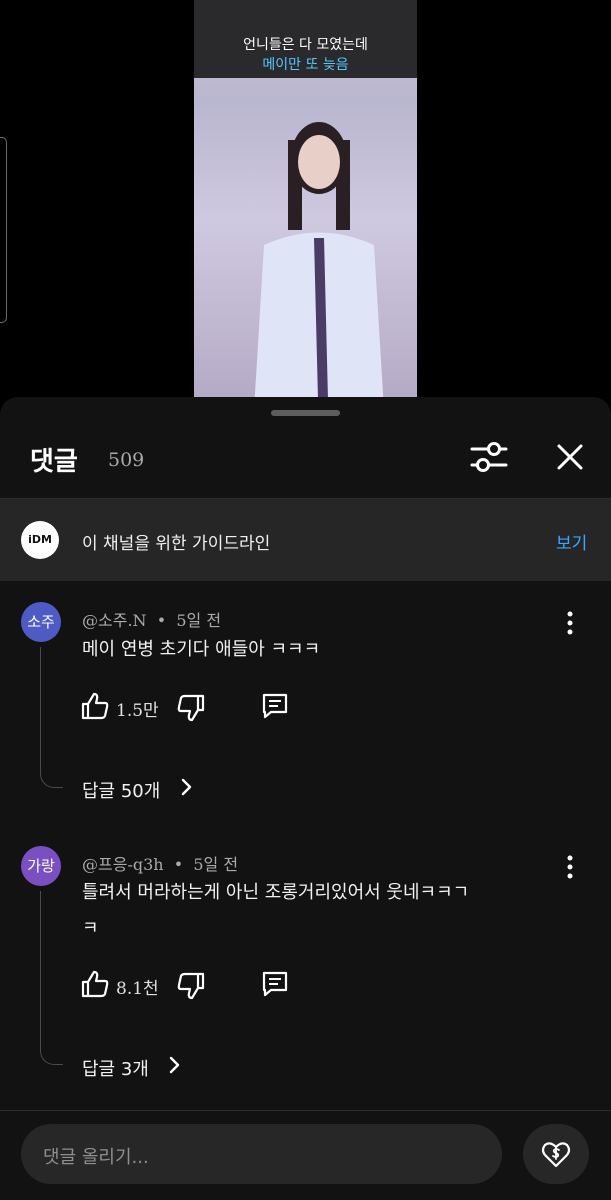 The width and height of the screenshot is (611, 1200). I want to click on channel-logo: iDM, so click(40, 540).